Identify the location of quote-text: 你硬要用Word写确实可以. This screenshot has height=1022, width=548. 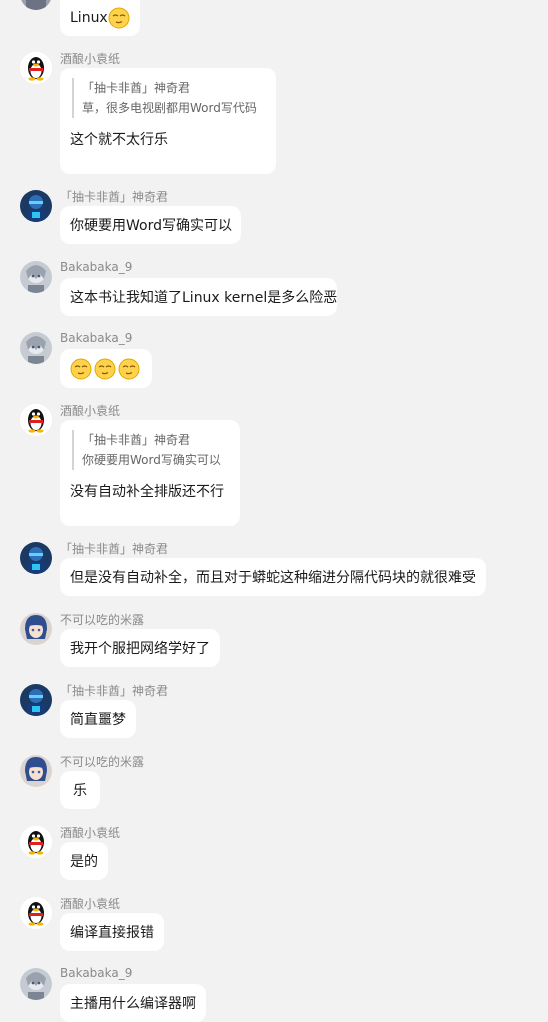
(151, 460).